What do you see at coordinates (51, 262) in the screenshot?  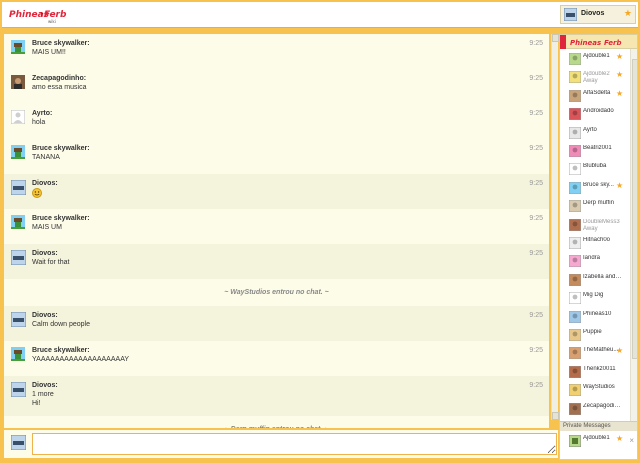 I see `message-text: Wait for that` at bounding box center [51, 262].